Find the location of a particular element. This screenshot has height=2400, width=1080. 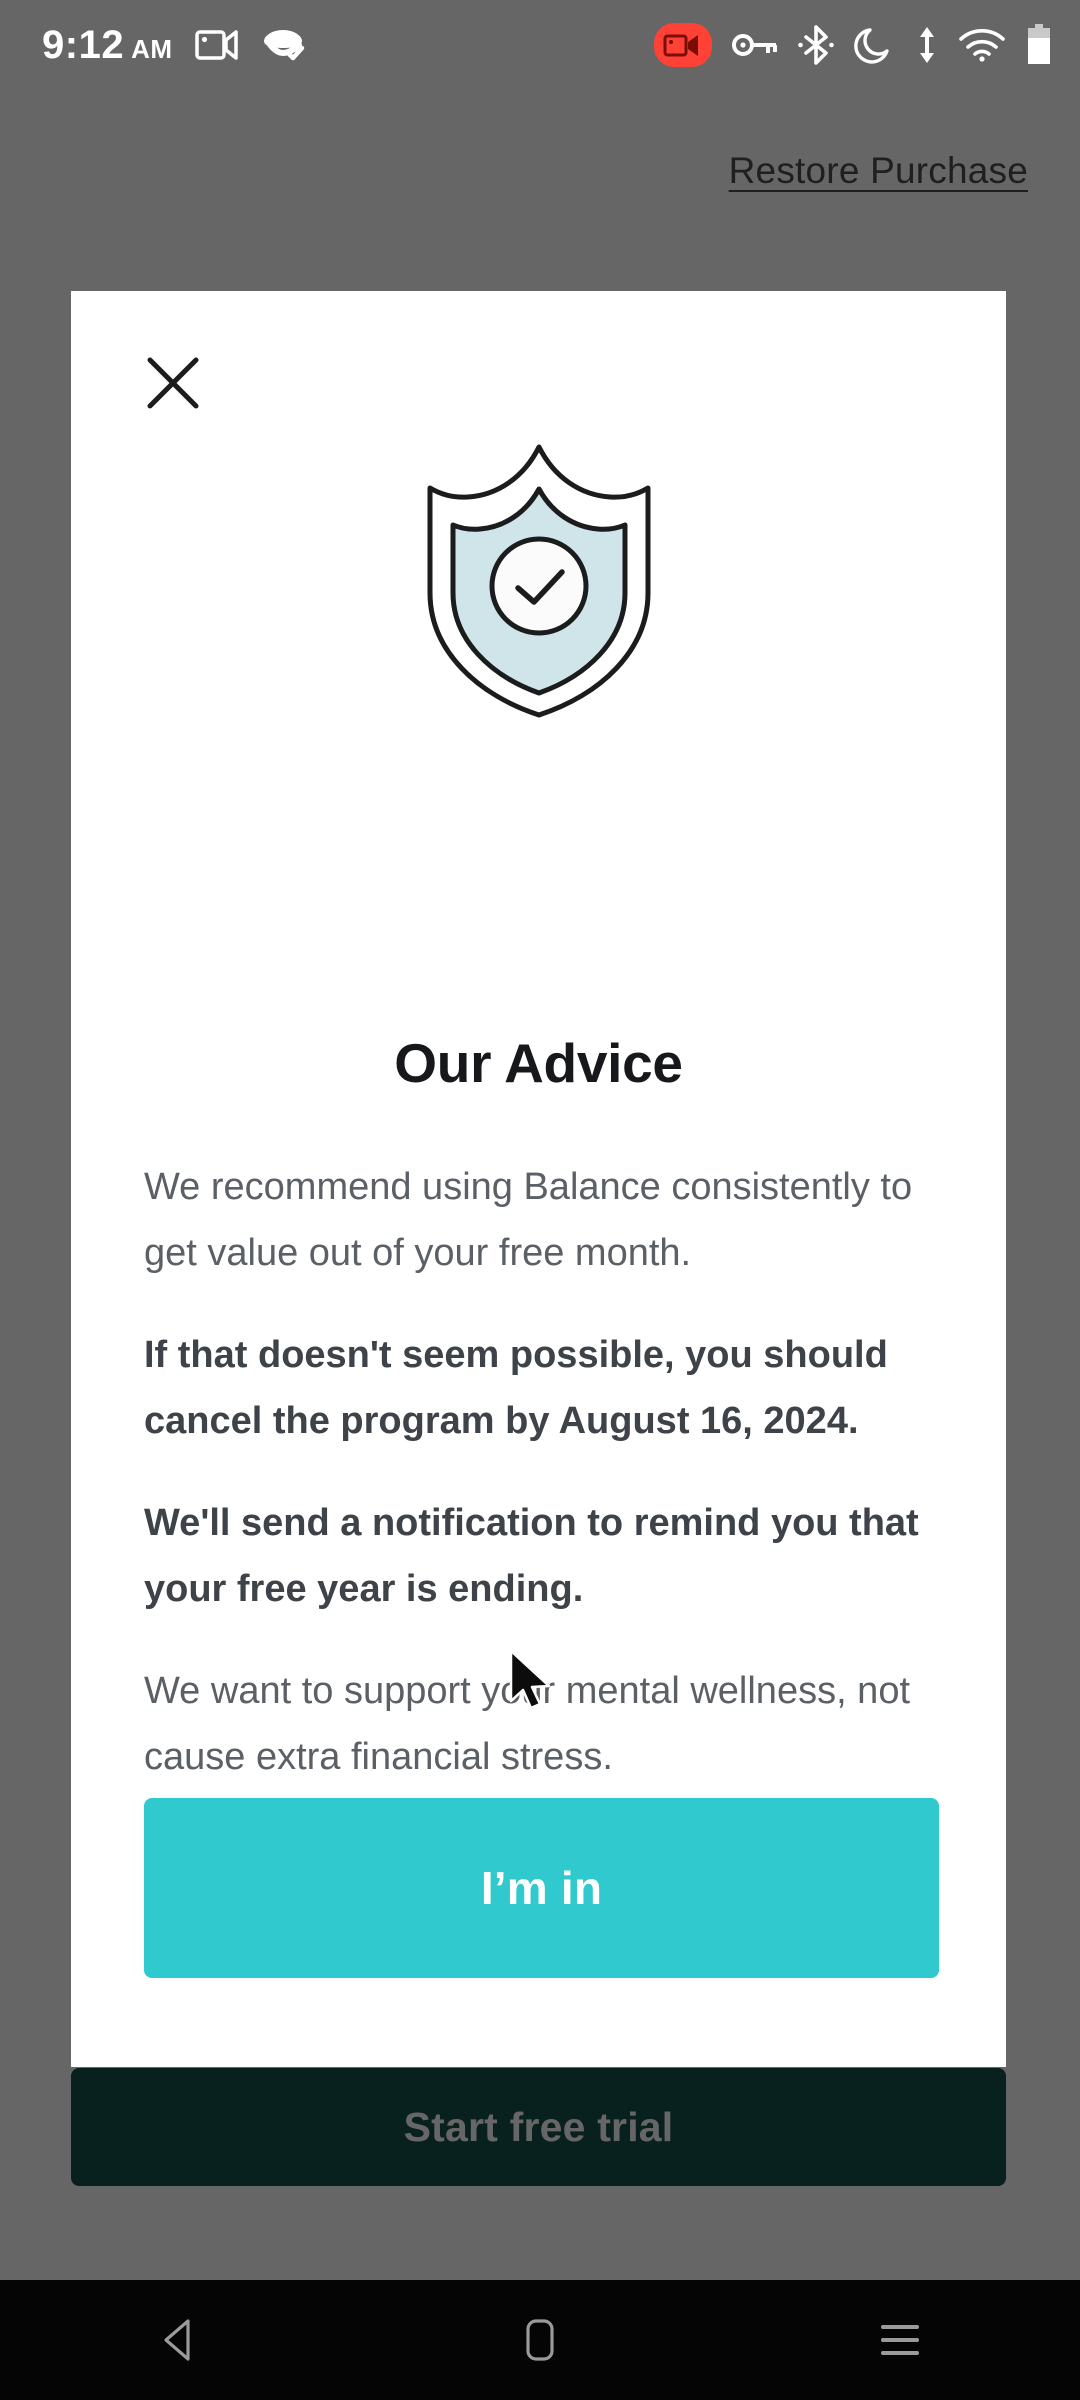

nav-recents-button is located at coordinates (900, 2340).